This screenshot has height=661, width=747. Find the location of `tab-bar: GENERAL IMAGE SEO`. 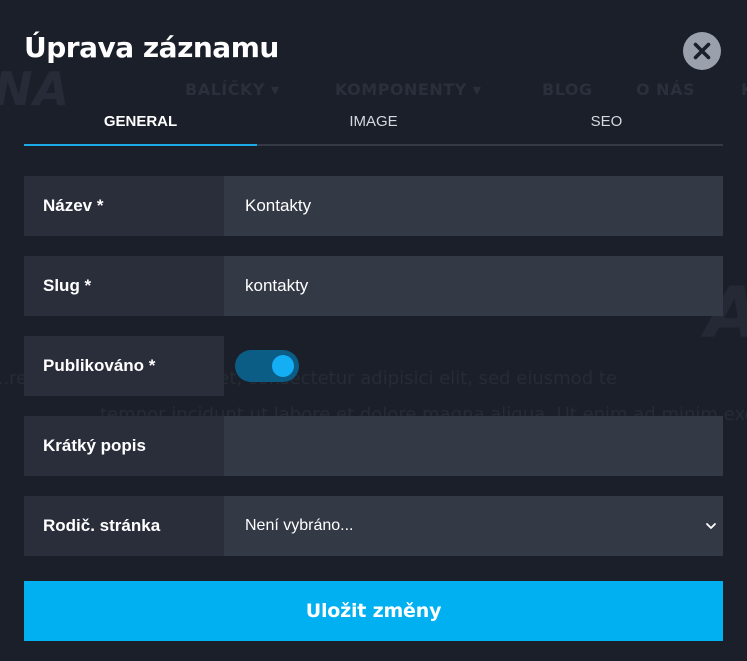

tab-bar: GENERAL IMAGE SEO is located at coordinates (373, 123).